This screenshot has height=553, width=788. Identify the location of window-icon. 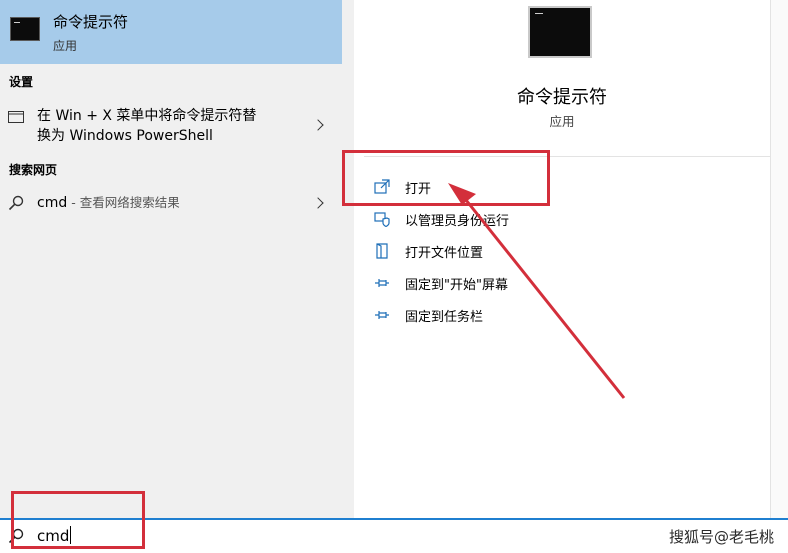
(16, 117).